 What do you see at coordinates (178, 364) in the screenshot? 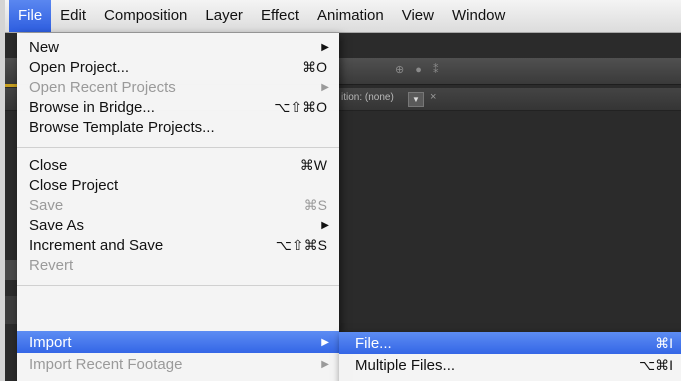
I see `menu-item-import-recent-footage: Import Recent Footage ▶` at bounding box center [178, 364].